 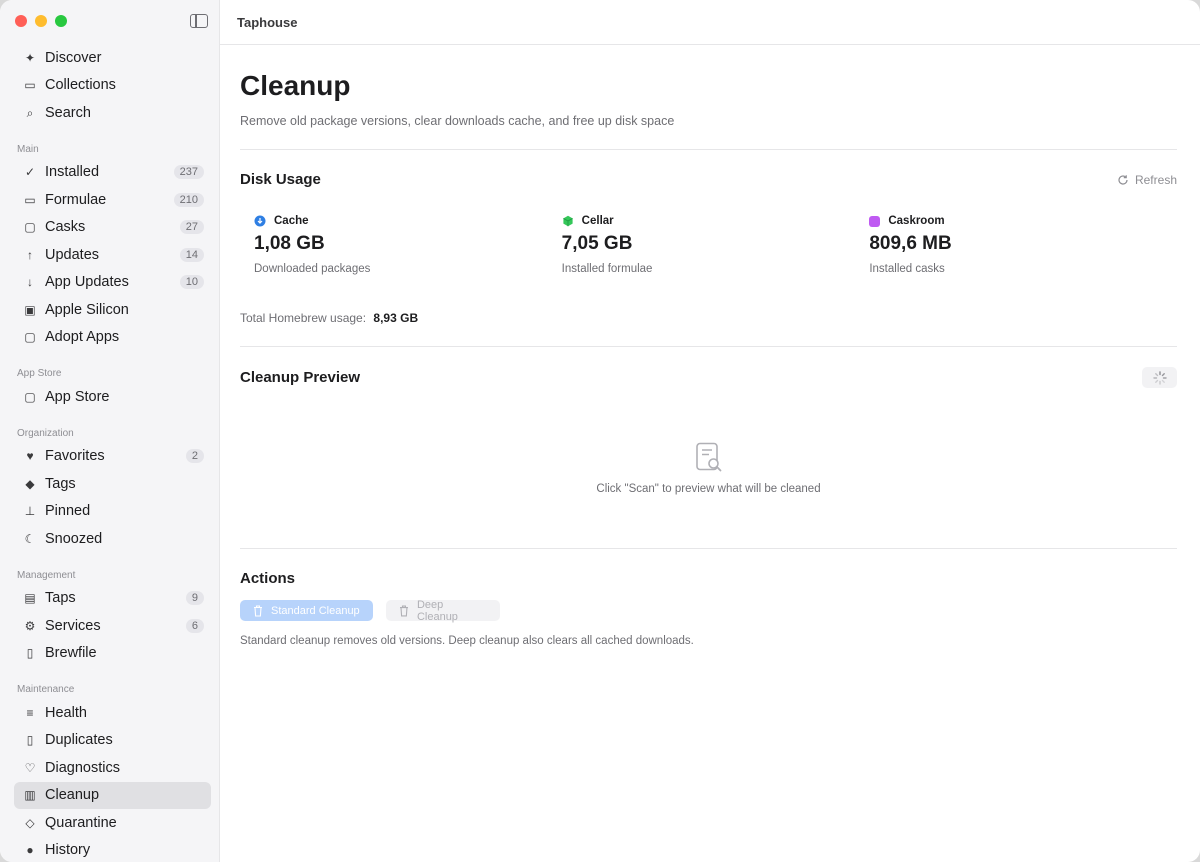 I want to click on sidebar-item-label: Snoozed, so click(x=74, y=538).